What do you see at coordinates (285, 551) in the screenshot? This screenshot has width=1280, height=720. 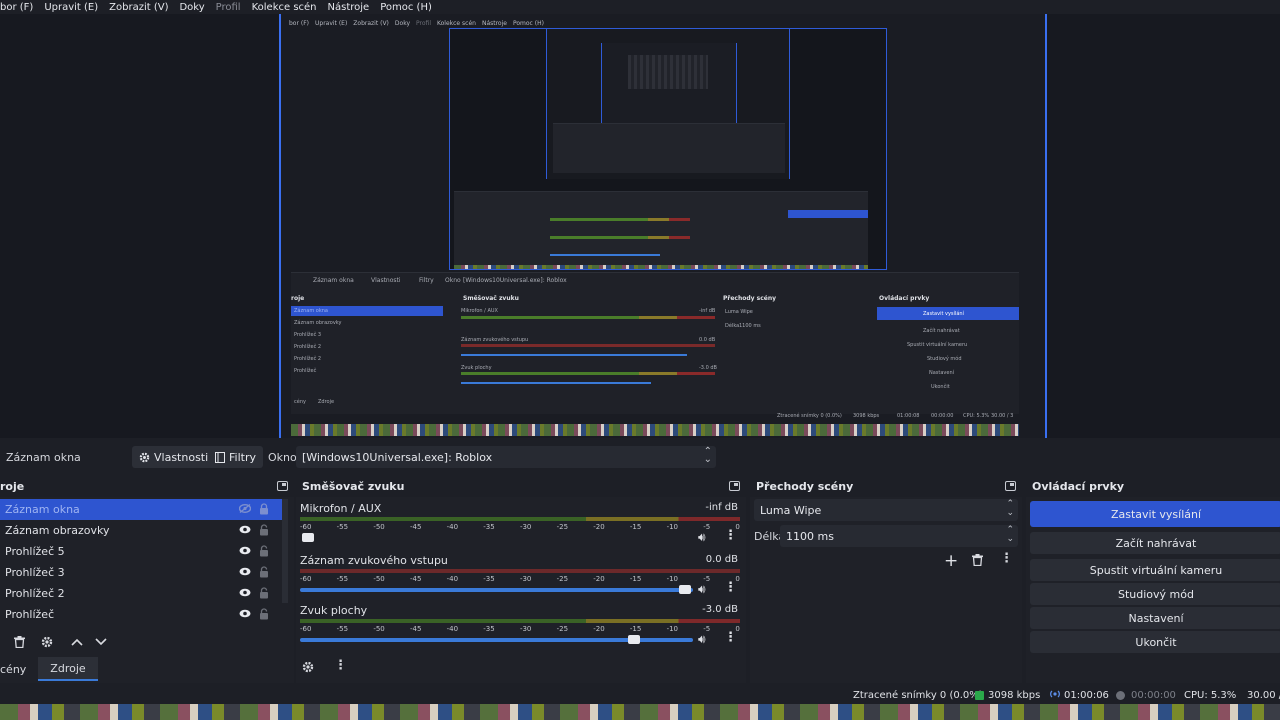 I see `sources-scrollbar` at bounding box center [285, 551].